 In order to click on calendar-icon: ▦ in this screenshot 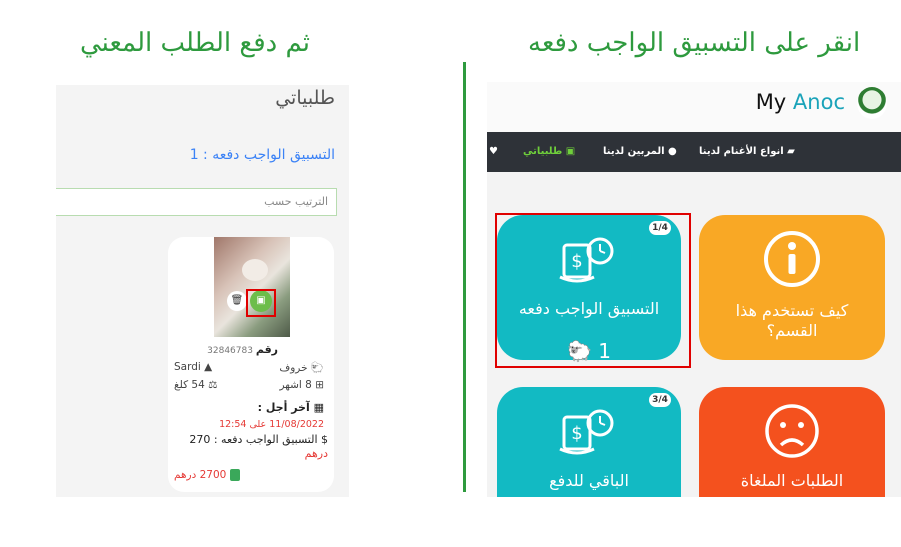, I will do `click(318, 407)`.